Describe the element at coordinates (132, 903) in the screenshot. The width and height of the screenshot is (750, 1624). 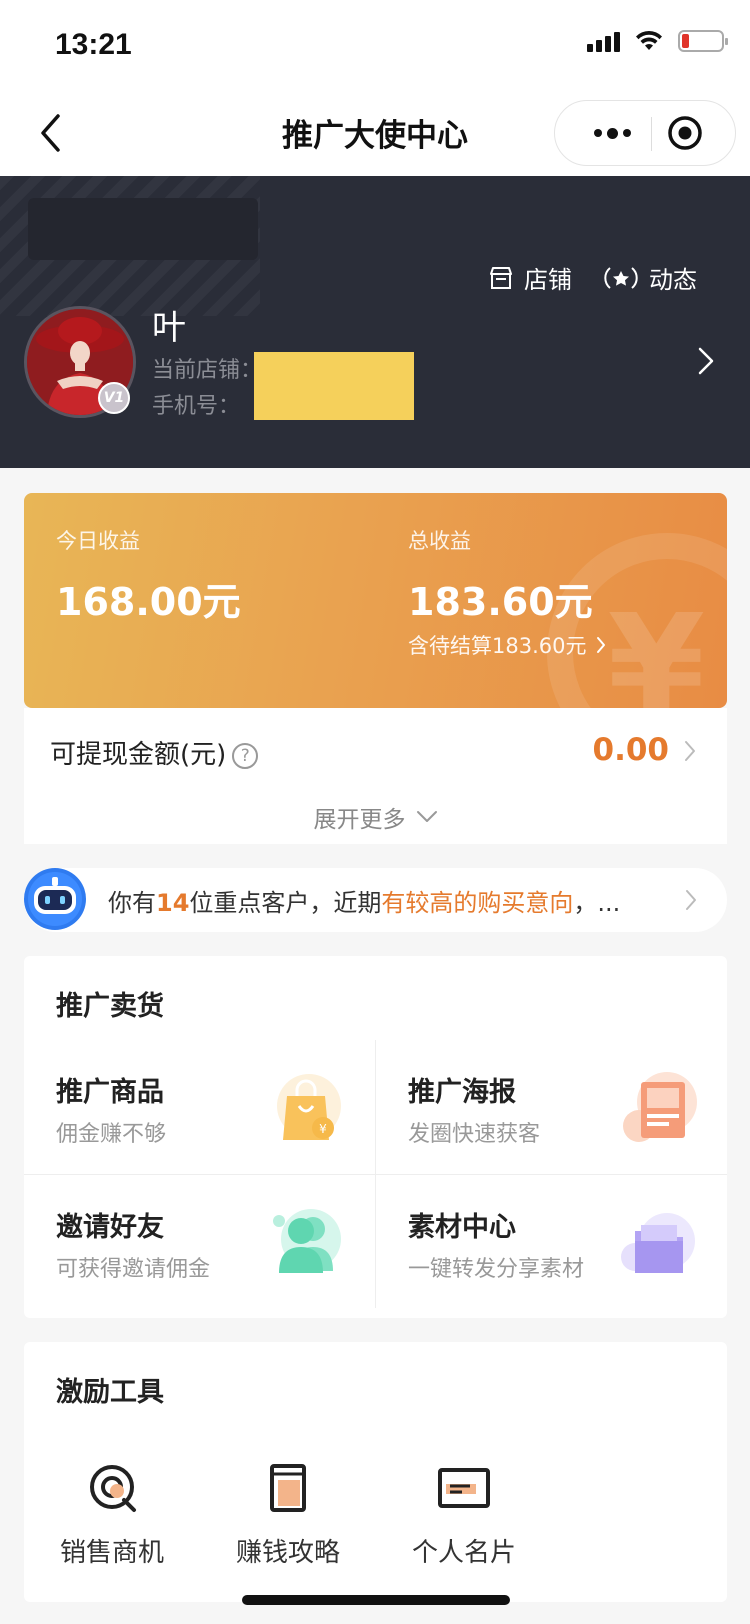
I see `notice-prefix: 你有` at that location.